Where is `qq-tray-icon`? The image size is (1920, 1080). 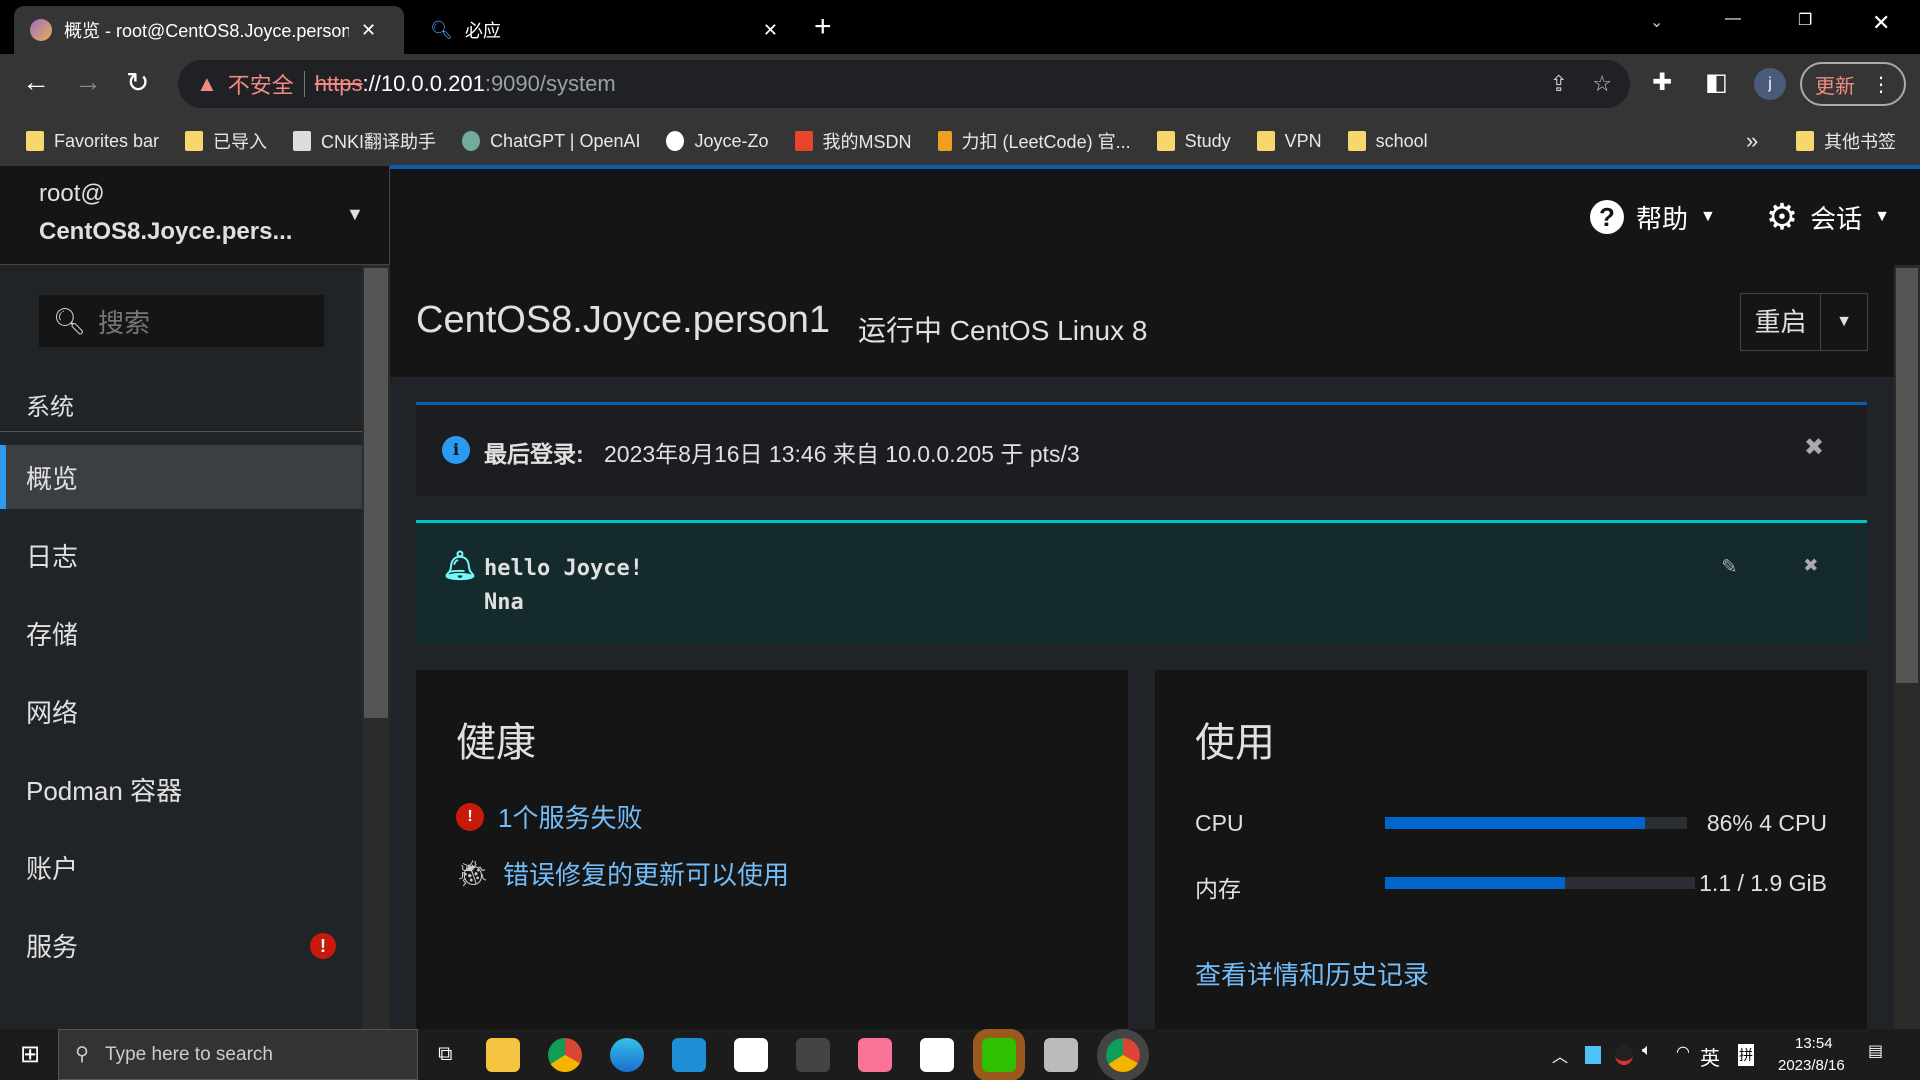 qq-tray-icon is located at coordinates (1624, 1055).